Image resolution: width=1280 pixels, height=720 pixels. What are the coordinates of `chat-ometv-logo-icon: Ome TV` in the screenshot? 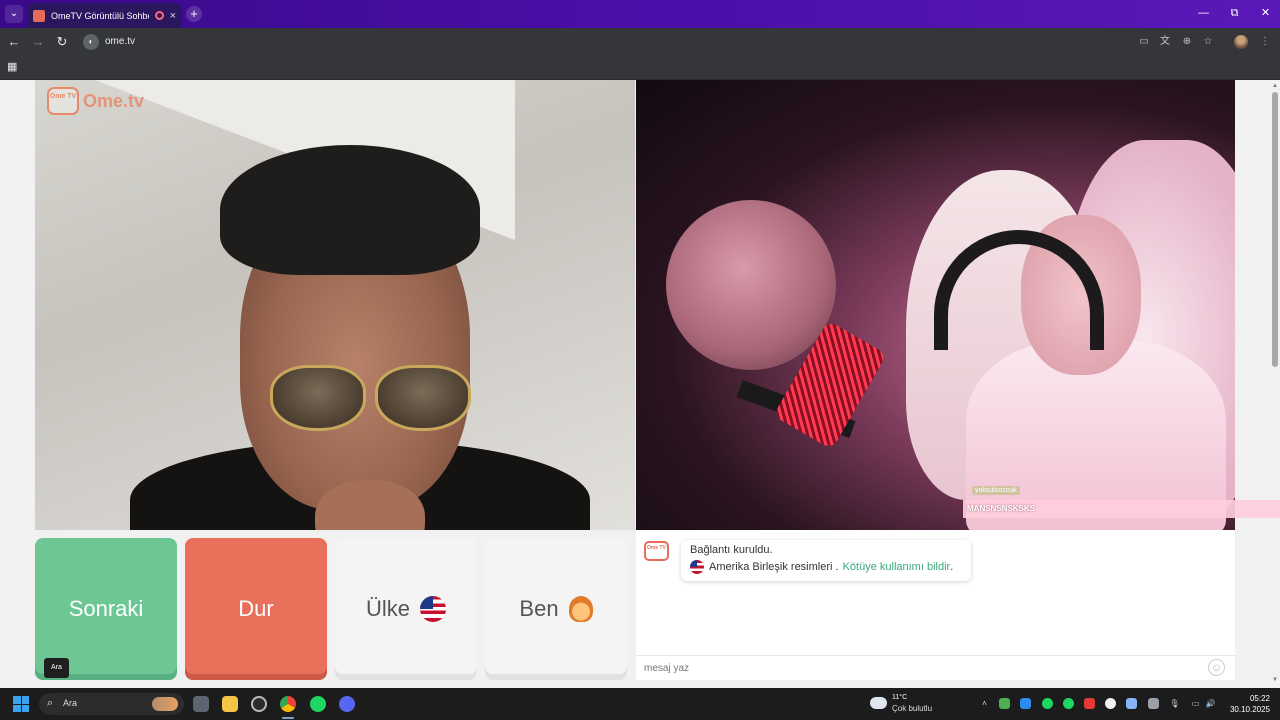 It's located at (656, 551).